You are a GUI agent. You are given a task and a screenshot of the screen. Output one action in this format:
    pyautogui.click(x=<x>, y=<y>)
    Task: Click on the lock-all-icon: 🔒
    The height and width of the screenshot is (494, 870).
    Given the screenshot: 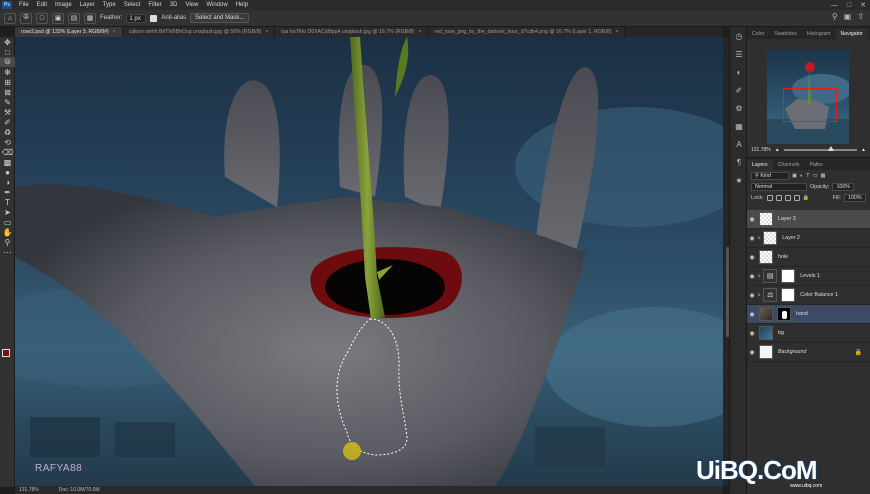 What is the action you would take?
    pyautogui.click(x=806, y=198)
    